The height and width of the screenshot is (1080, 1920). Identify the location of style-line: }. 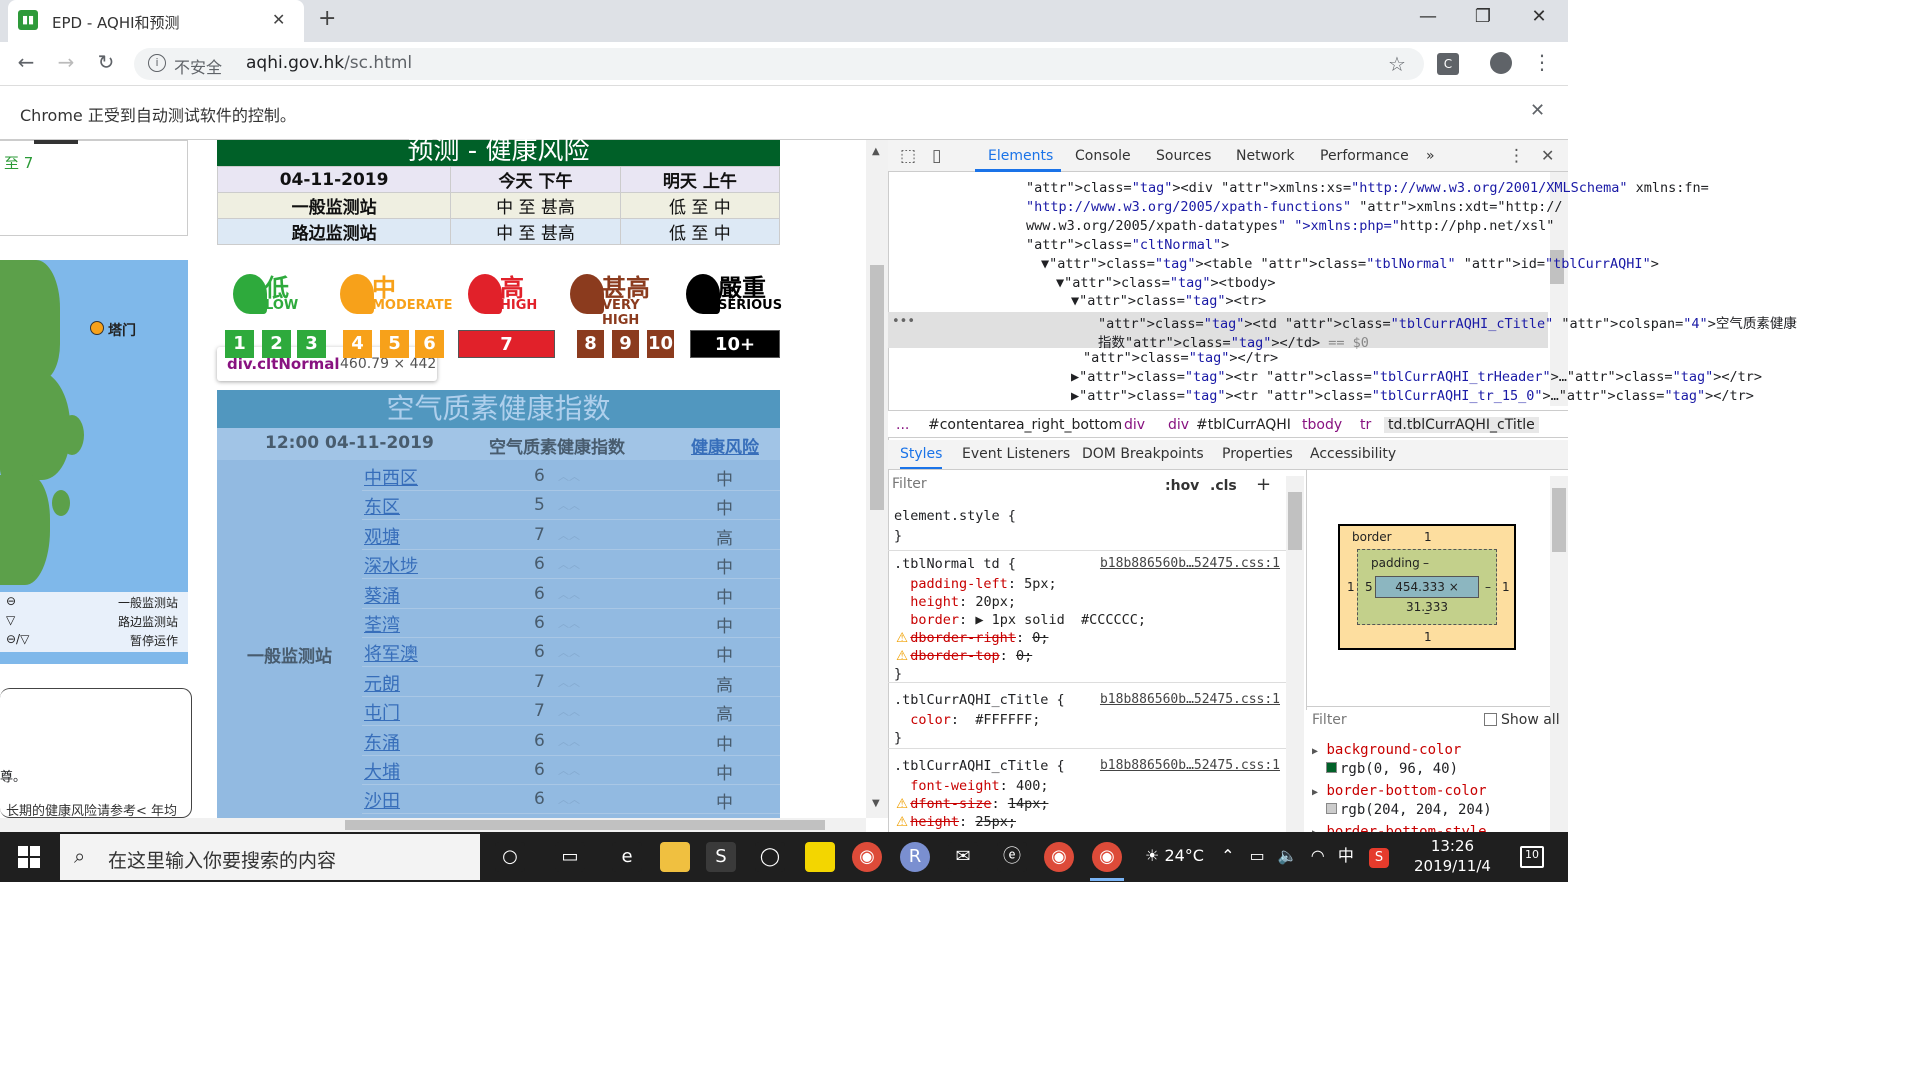
(898, 536).